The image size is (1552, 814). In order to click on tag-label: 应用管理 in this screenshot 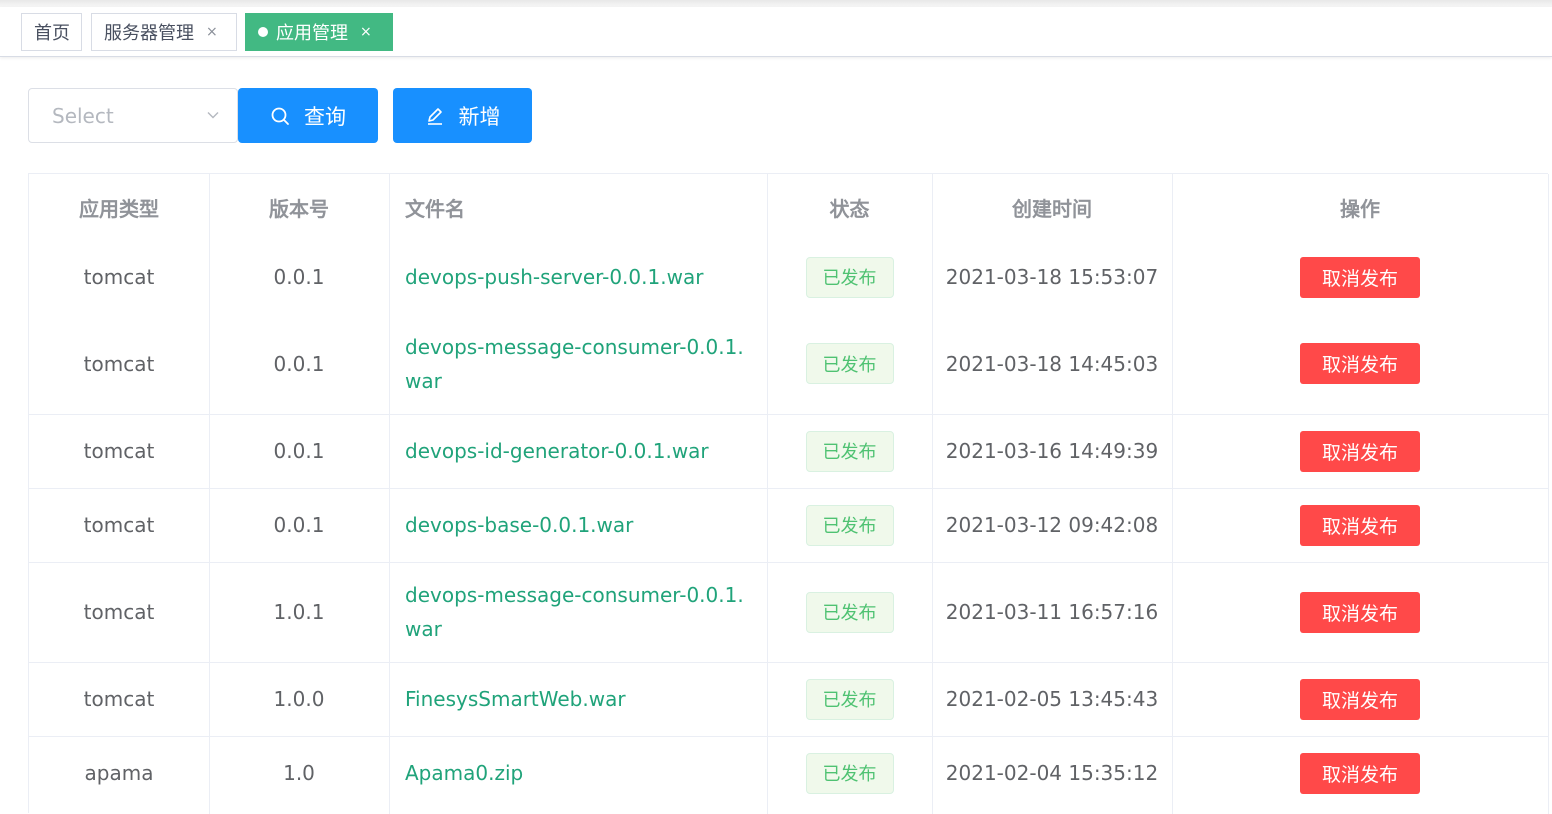, I will do `click(312, 33)`.